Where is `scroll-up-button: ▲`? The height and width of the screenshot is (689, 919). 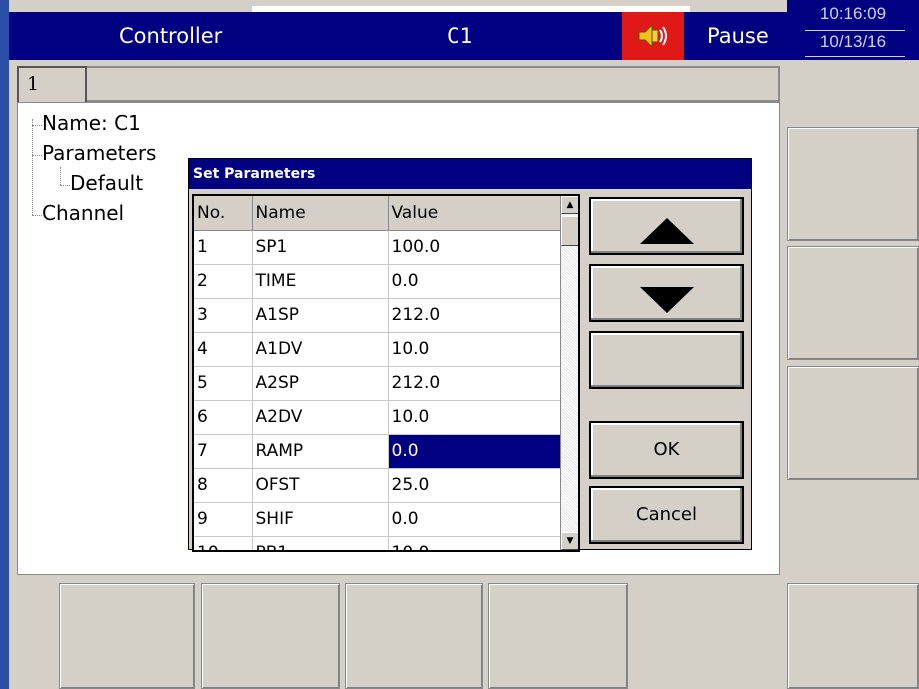
scroll-up-button: ▲ is located at coordinates (569, 205).